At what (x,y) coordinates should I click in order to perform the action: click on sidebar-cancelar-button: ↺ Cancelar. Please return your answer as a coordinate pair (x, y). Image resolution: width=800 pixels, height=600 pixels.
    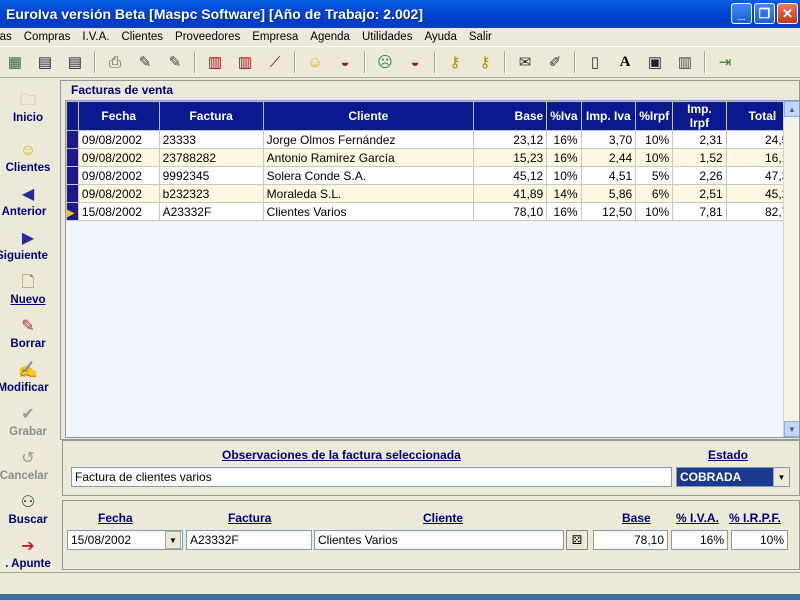
    Looking at the image, I should click on (28, 470).